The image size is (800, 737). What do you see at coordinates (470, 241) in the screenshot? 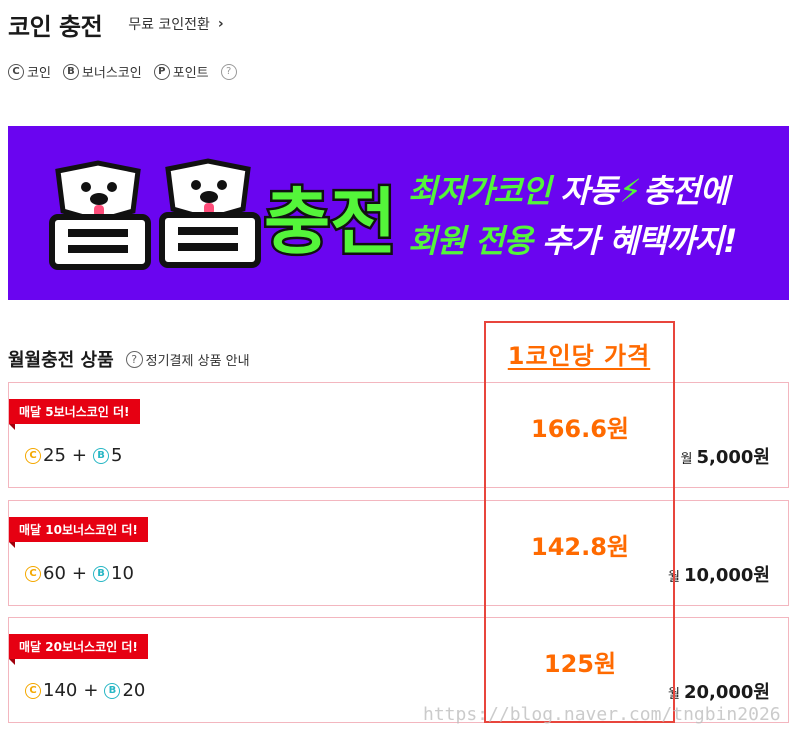
I see `banner-text-member: 회원 전용` at bounding box center [470, 241].